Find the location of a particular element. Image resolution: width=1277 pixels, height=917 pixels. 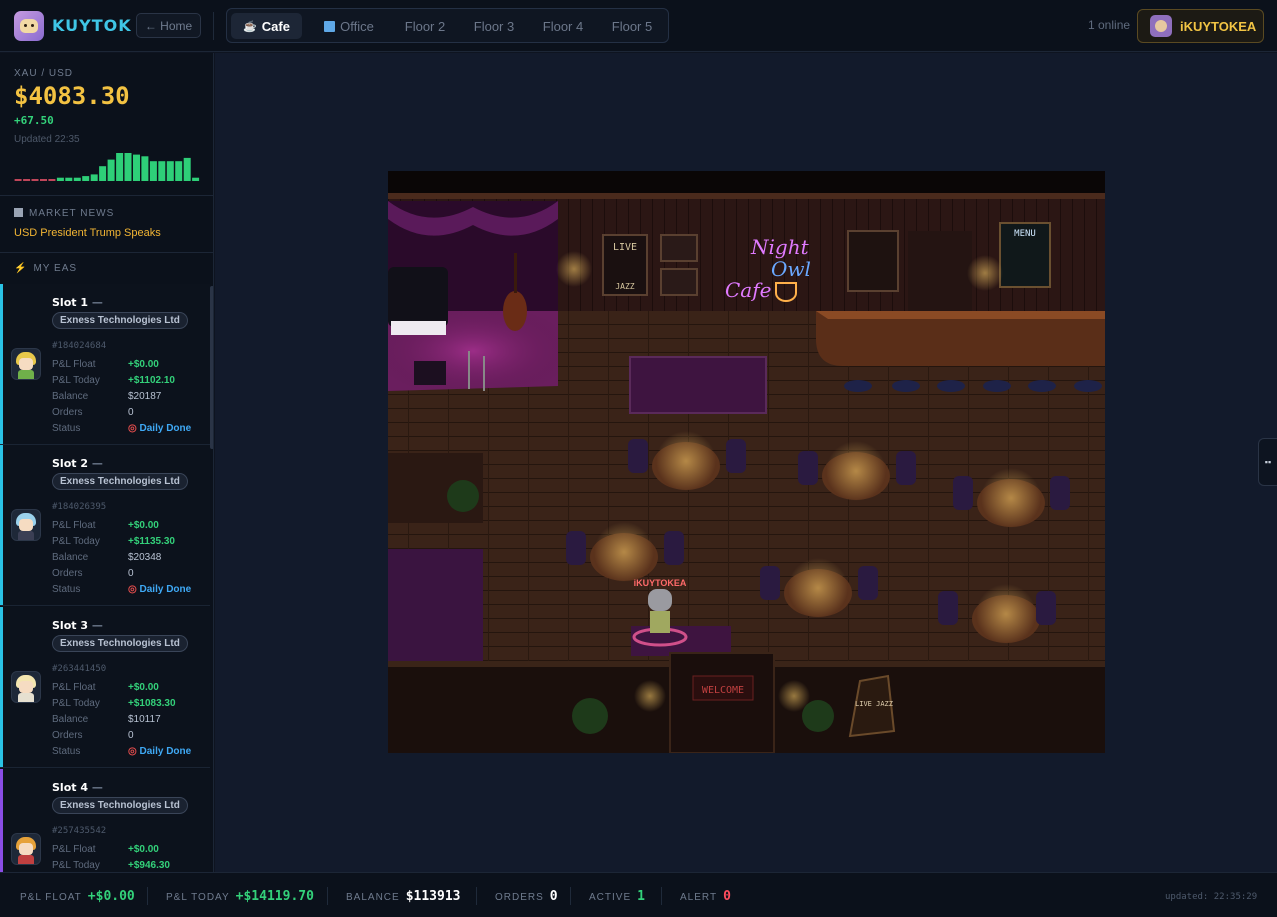

account-number: #184024684 is located at coordinates (79, 346).